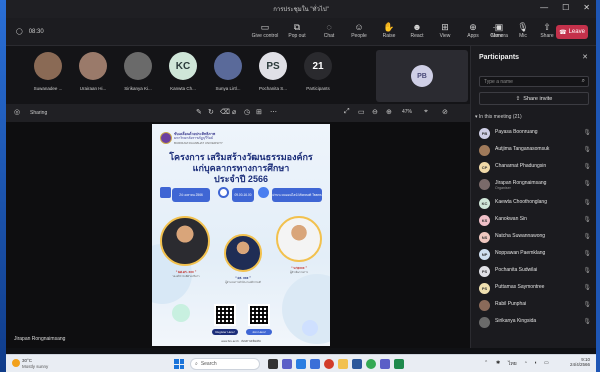  What do you see at coordinates (536, 220) in the screenshot?
I see `participant-list-item: KS Kanokwan Sin 🎙` at bounding box center [536, 220].